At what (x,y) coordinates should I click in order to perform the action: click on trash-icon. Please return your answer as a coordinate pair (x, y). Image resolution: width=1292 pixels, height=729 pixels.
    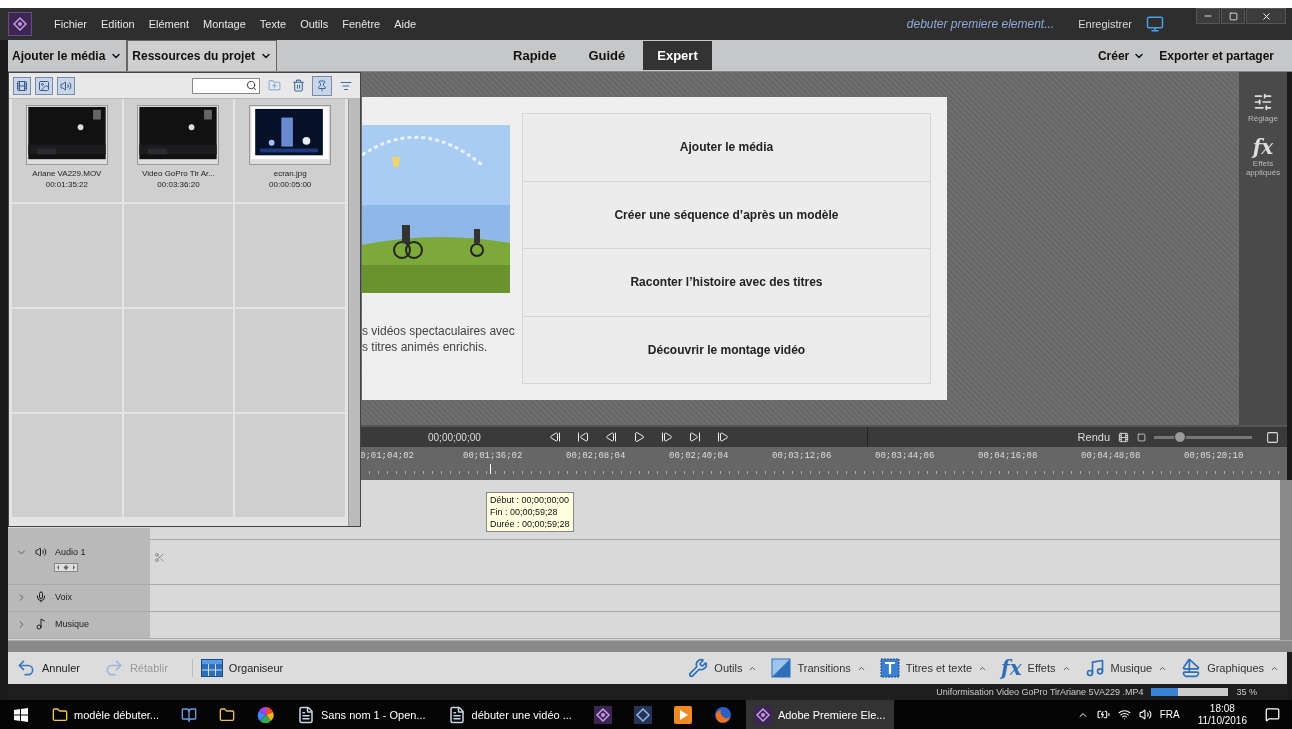
    Looking at the image, I should click on (298, 85).